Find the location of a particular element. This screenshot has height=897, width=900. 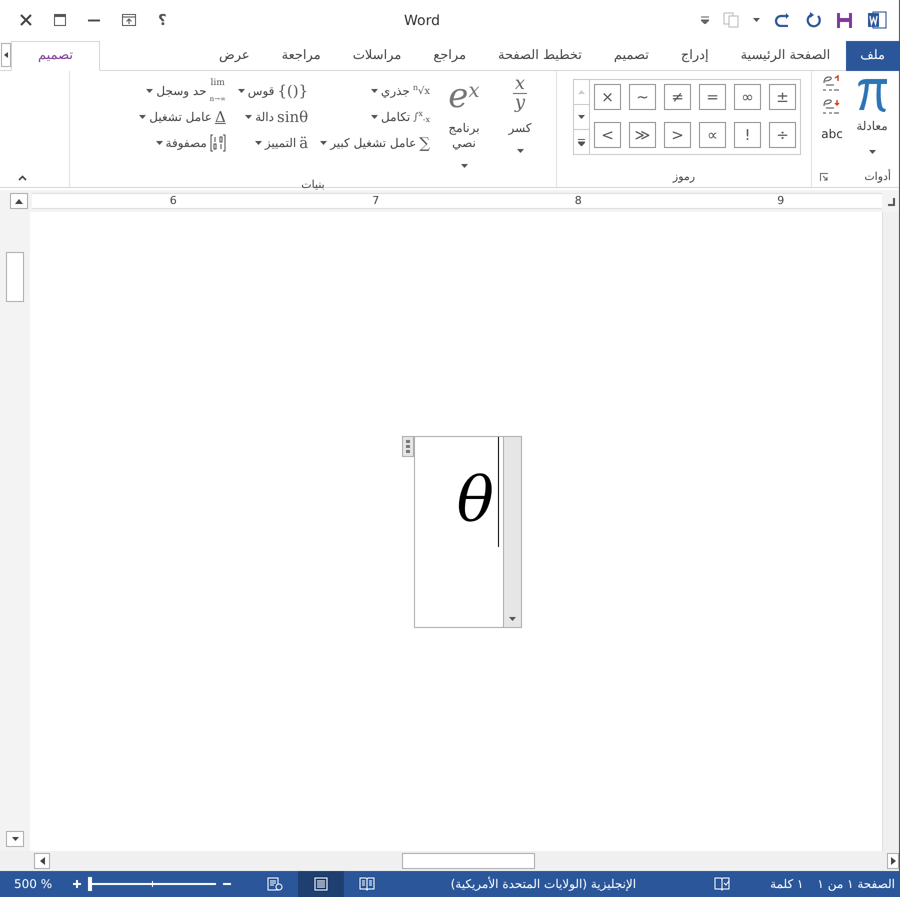

exponent-icon: e$^{x}$ is located at coordinates (464, 96).